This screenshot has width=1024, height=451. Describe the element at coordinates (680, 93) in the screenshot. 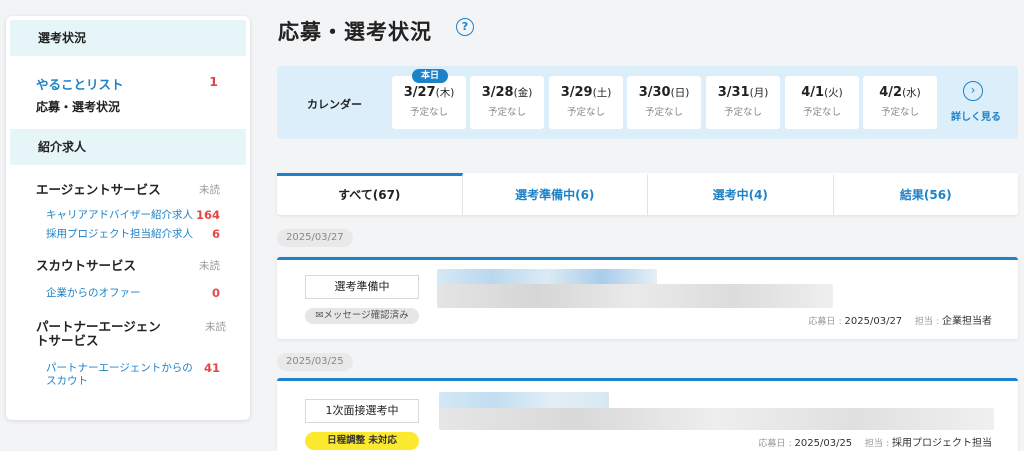

I see `day-weekday: (日)` at that location.